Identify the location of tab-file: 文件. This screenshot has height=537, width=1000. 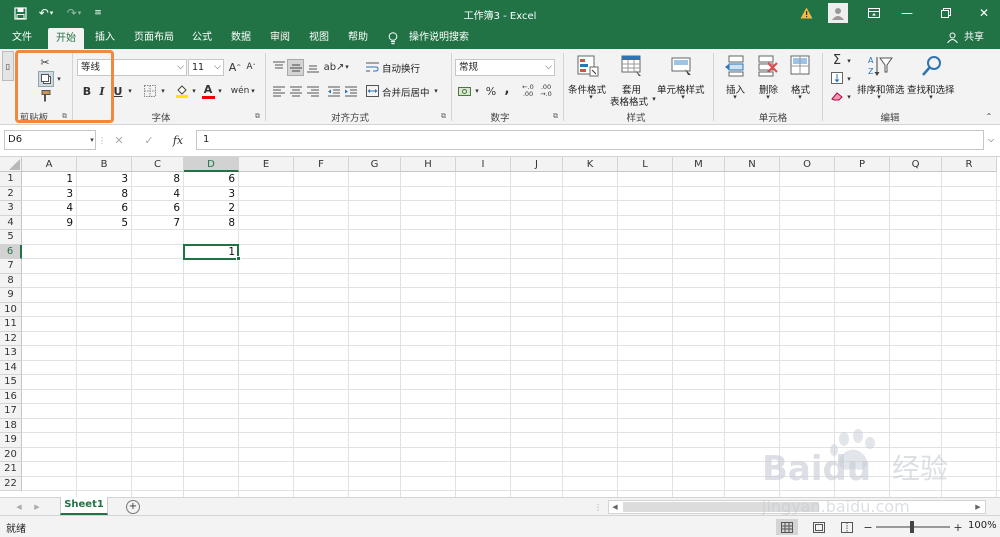
(22, 38).